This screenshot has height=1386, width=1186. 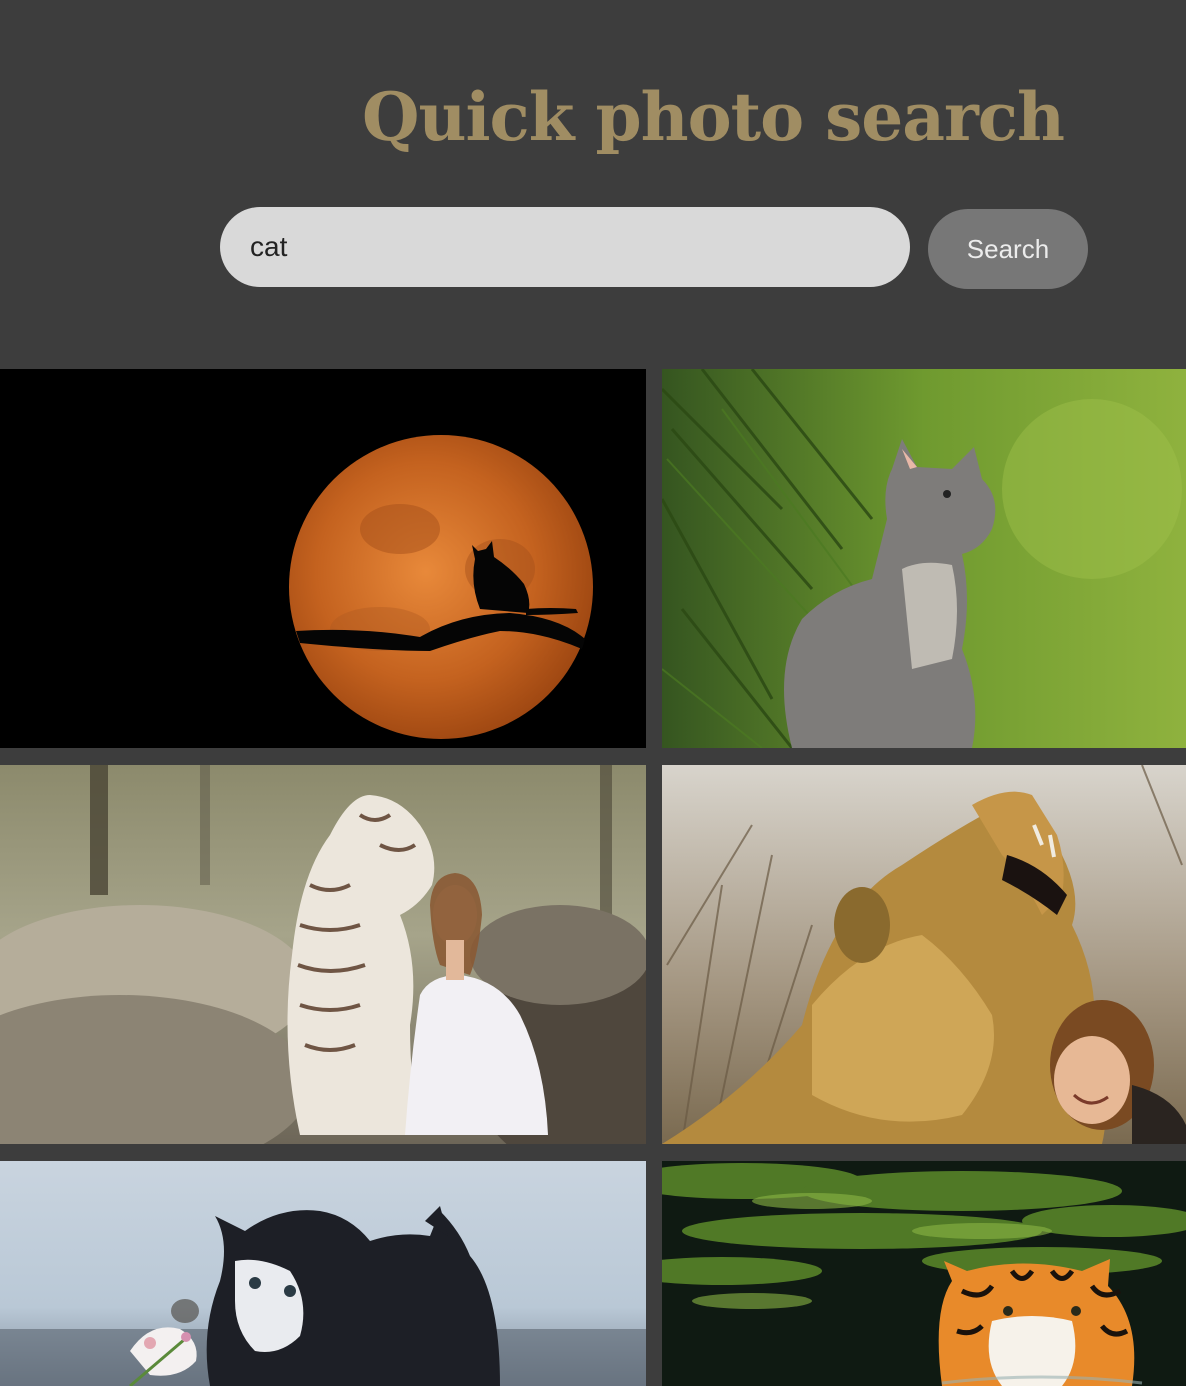 What do you see at coordinates (565, 247) in the screenshot?
I see `search-input` at bounding box center [565, 247].